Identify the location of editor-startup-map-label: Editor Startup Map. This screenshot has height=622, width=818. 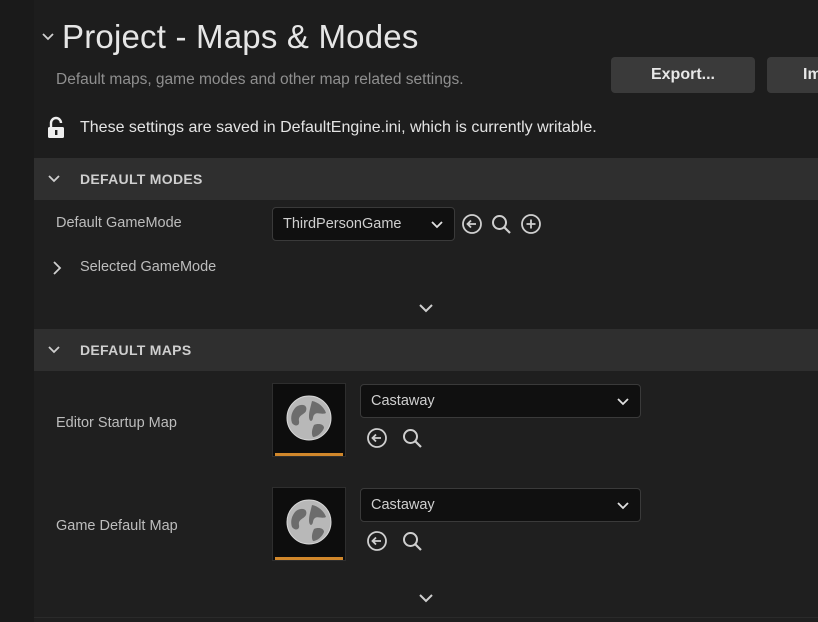
(116, 423).